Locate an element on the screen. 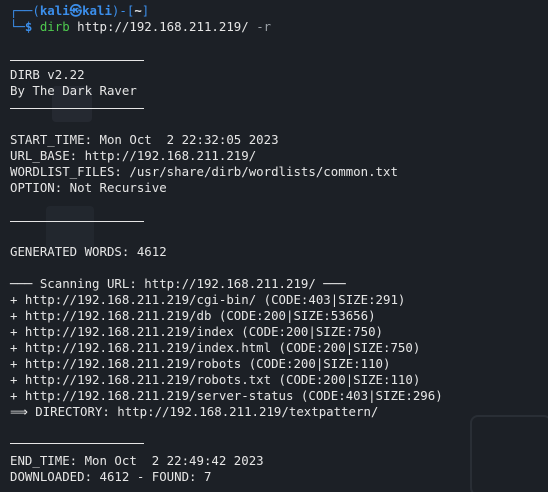 Image resolution: width=548 pixels, height=492 pixels. prompt-dollar: $ is located at coordinates (32, 26).